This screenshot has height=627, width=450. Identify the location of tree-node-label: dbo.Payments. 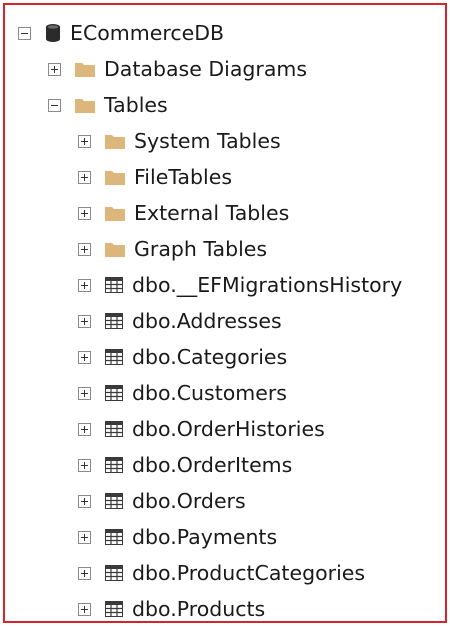
(205, 536).